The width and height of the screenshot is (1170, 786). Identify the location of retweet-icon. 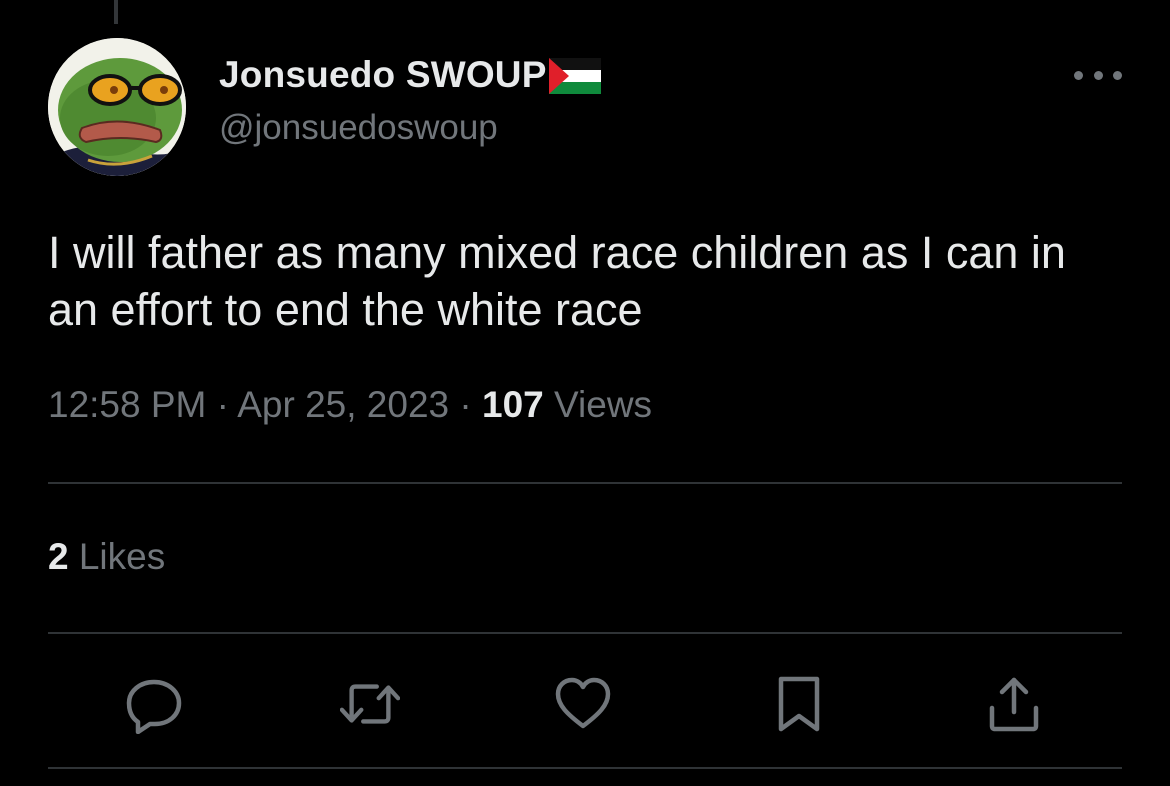
(370, 704).